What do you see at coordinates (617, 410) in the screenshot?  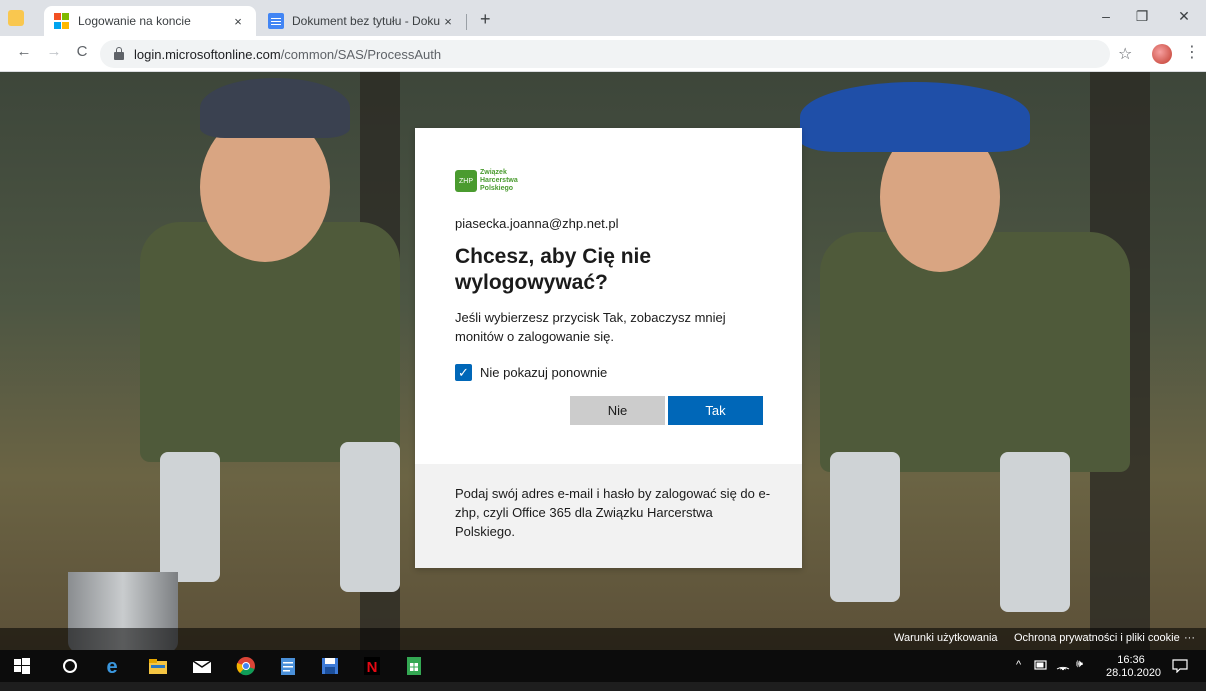 I see `no-button: Nie` at bounding box center [617, 410].